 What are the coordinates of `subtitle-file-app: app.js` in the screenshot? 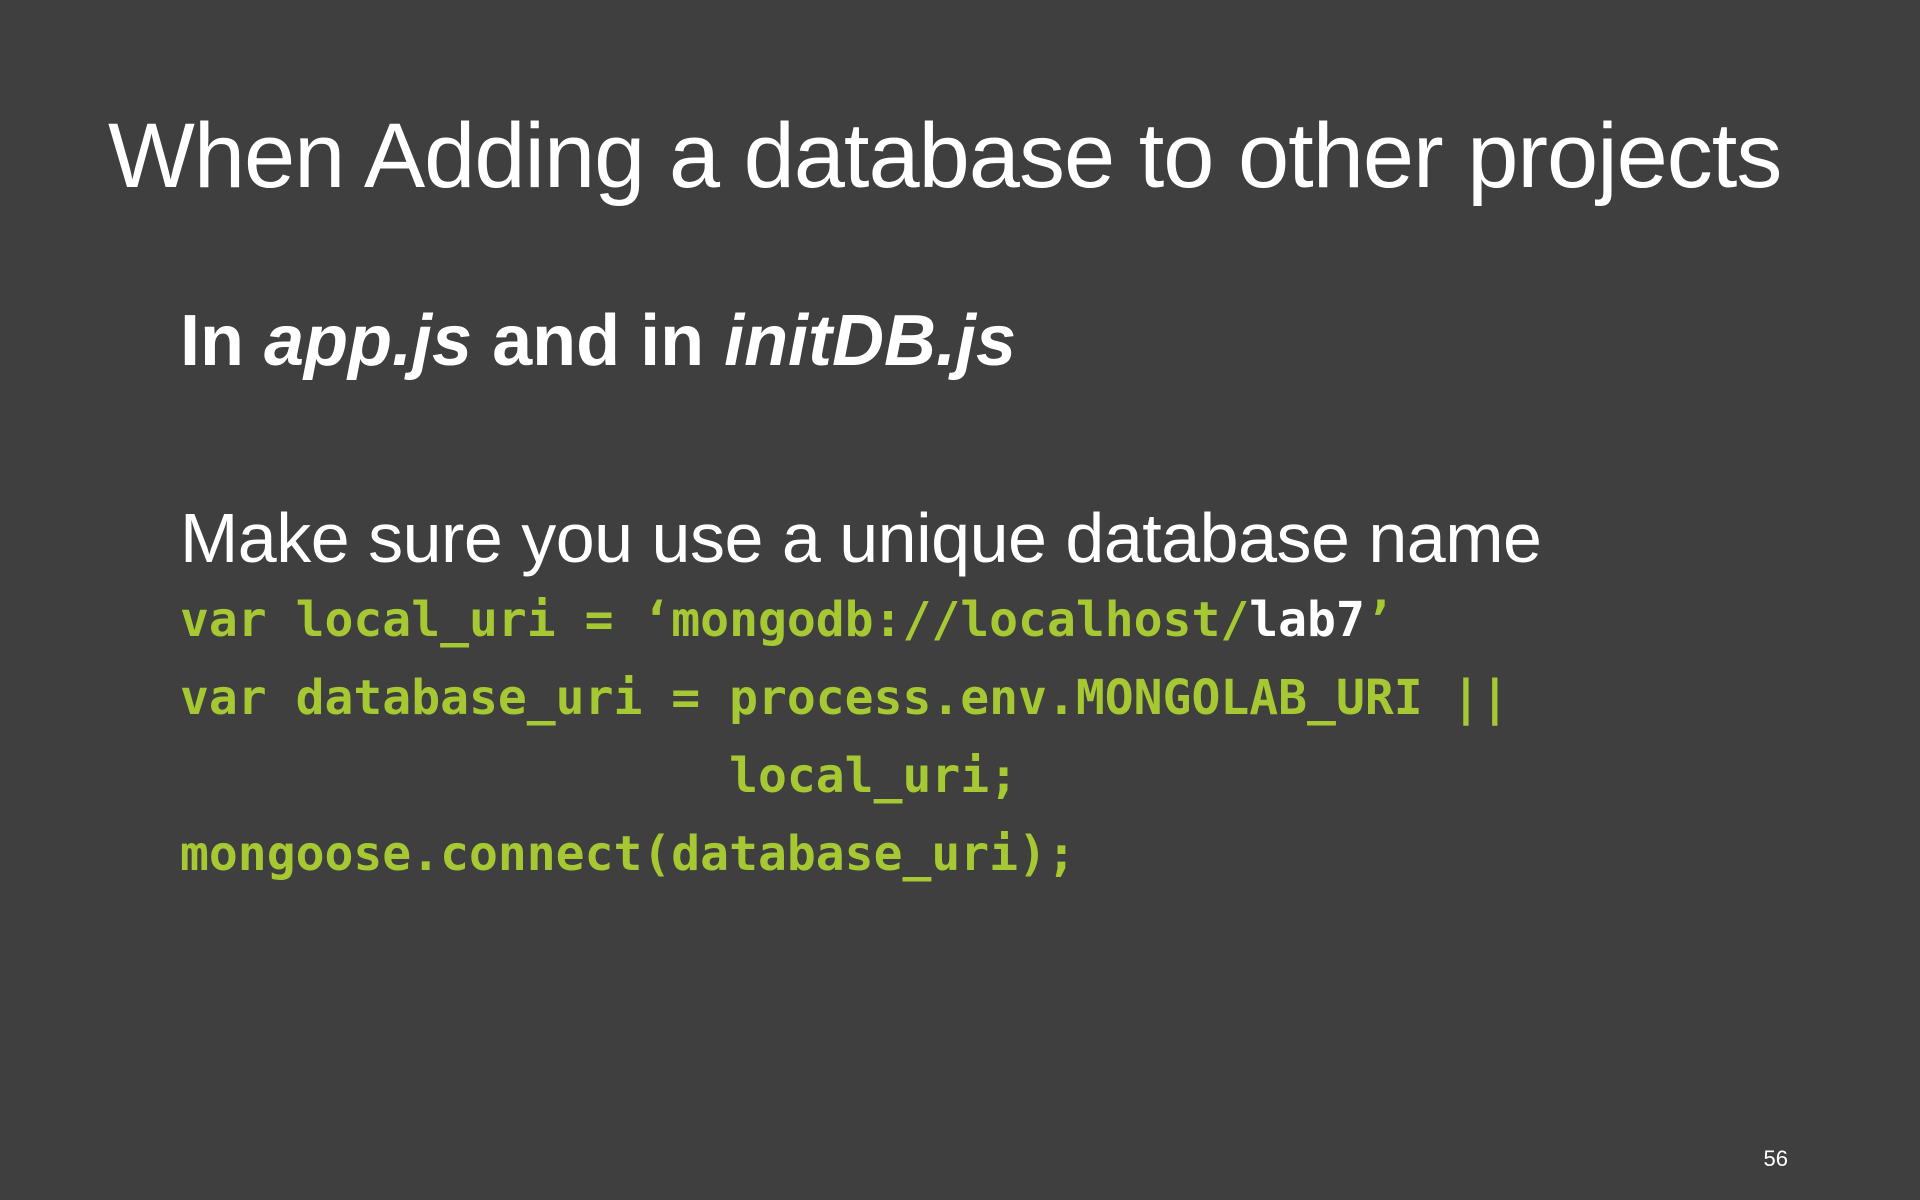 It's located at (368, 341).